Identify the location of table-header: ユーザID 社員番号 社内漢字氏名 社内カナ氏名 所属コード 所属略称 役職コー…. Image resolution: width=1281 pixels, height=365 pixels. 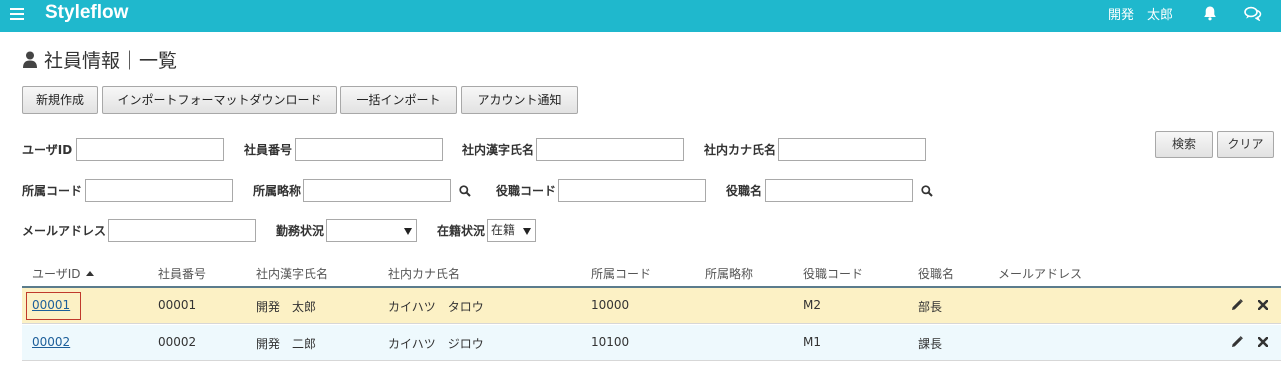
(651, 273).